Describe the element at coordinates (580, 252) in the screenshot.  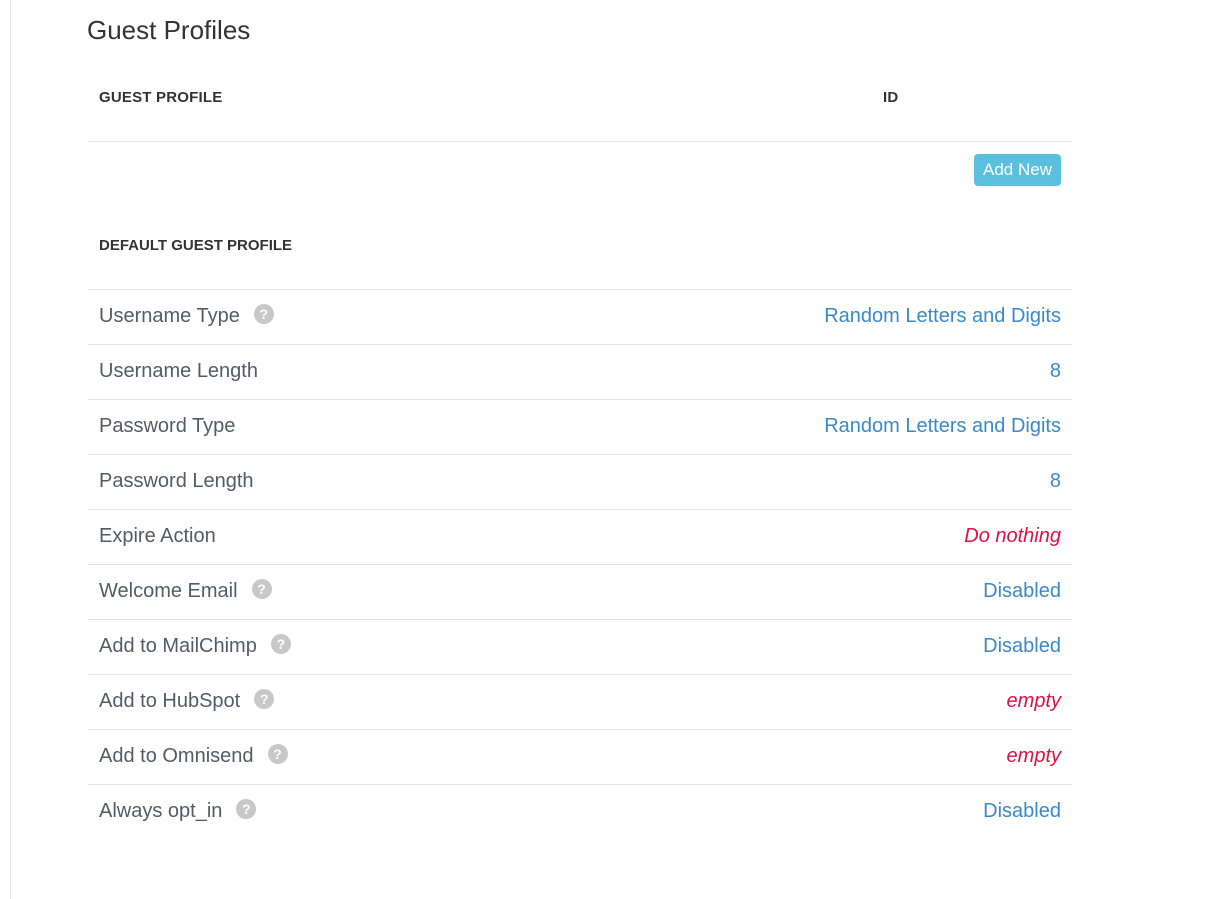
I see `default-profile-header: DEFAULT GUEST PROFILE` at that location.